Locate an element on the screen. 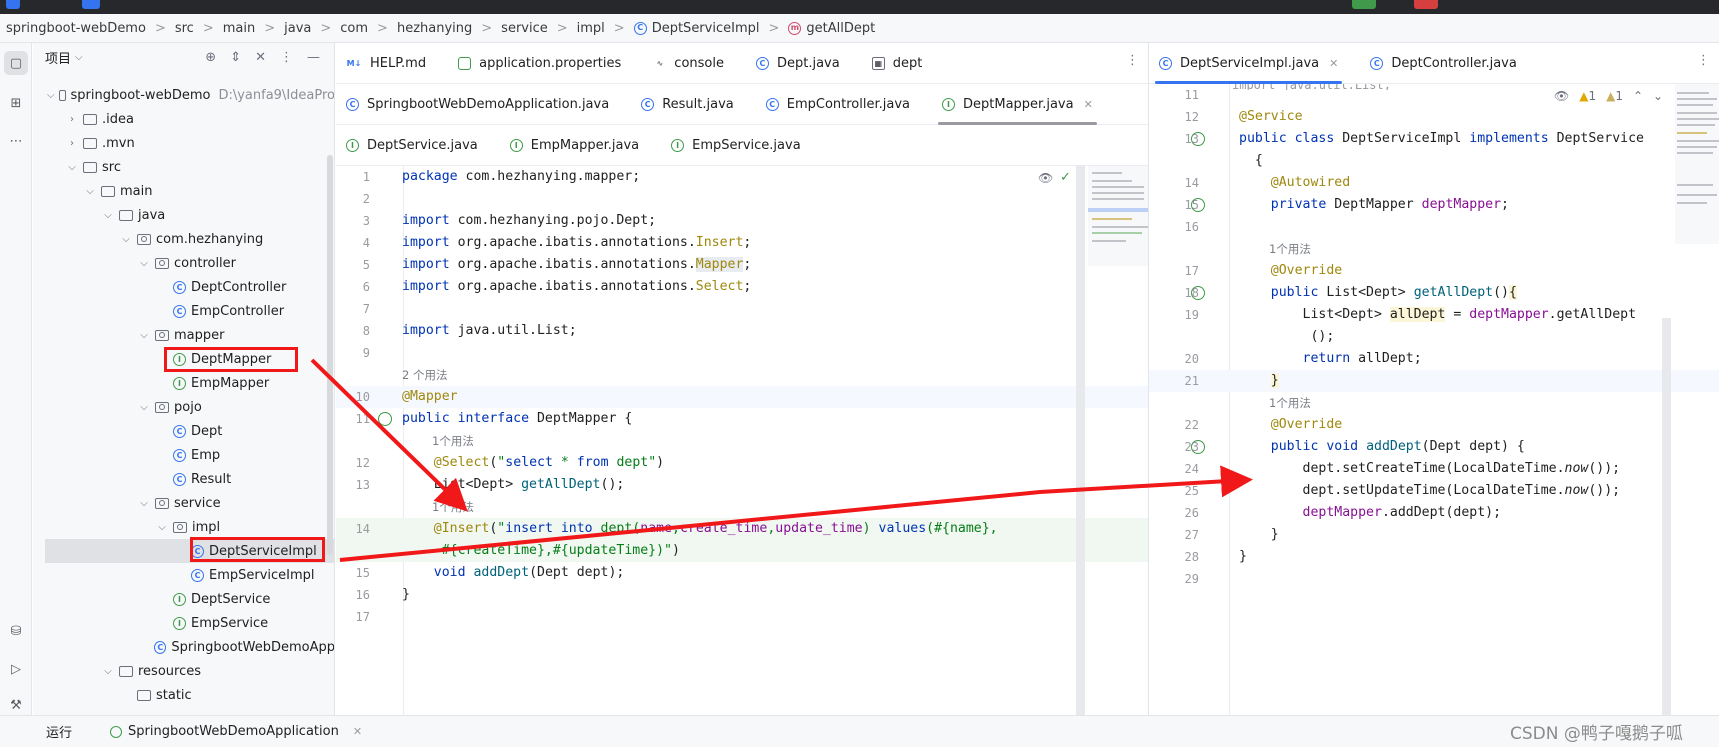  tree-item-result: C Result is located at coordinates (183, 479).